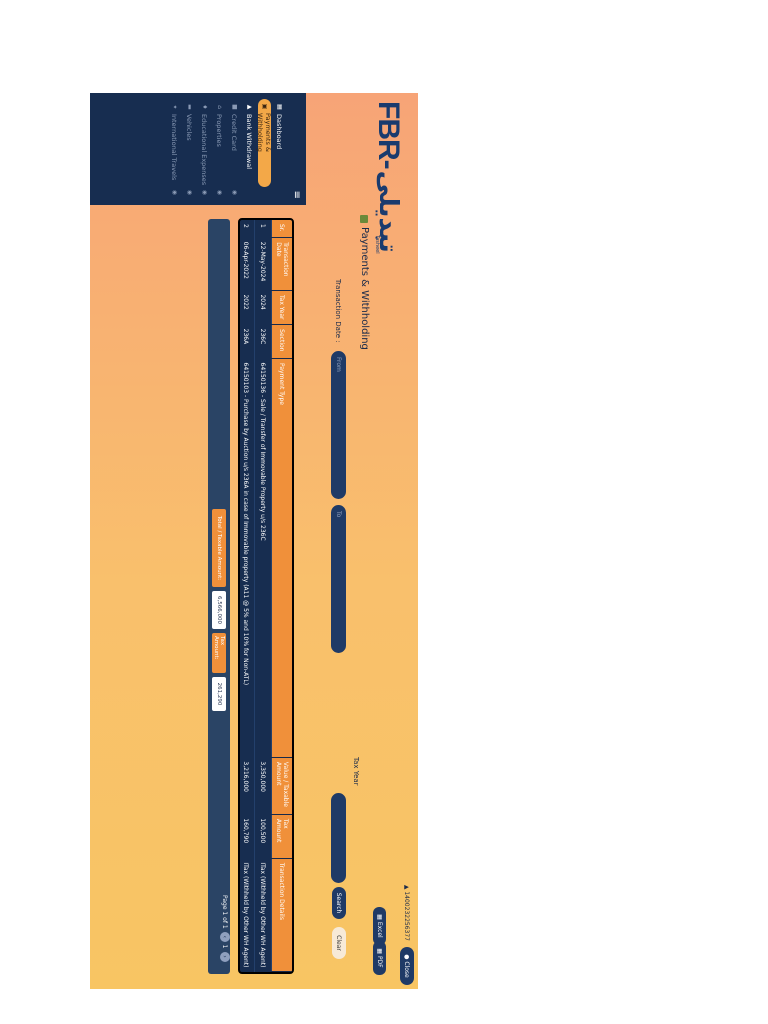 Image resolution: width=768 pixels, height=1024 pixels. What do you see at coordinates (234, 107) in the screenshot?
I see `card-icon: ■` at bounding box center [234, 107].